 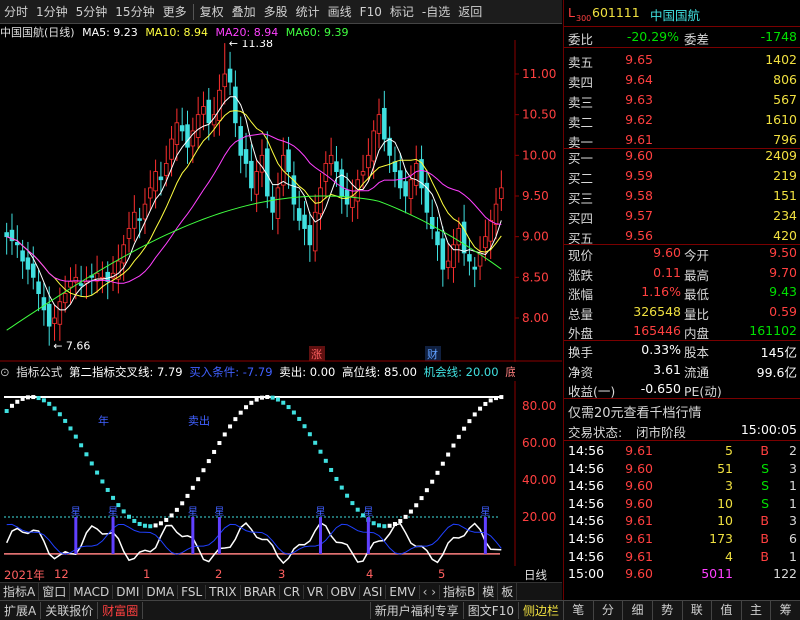 What do you see at coordinates (726, 610) in the screenshot?
I see `quote-tab-5: 值` at bounding box center [726, 610].